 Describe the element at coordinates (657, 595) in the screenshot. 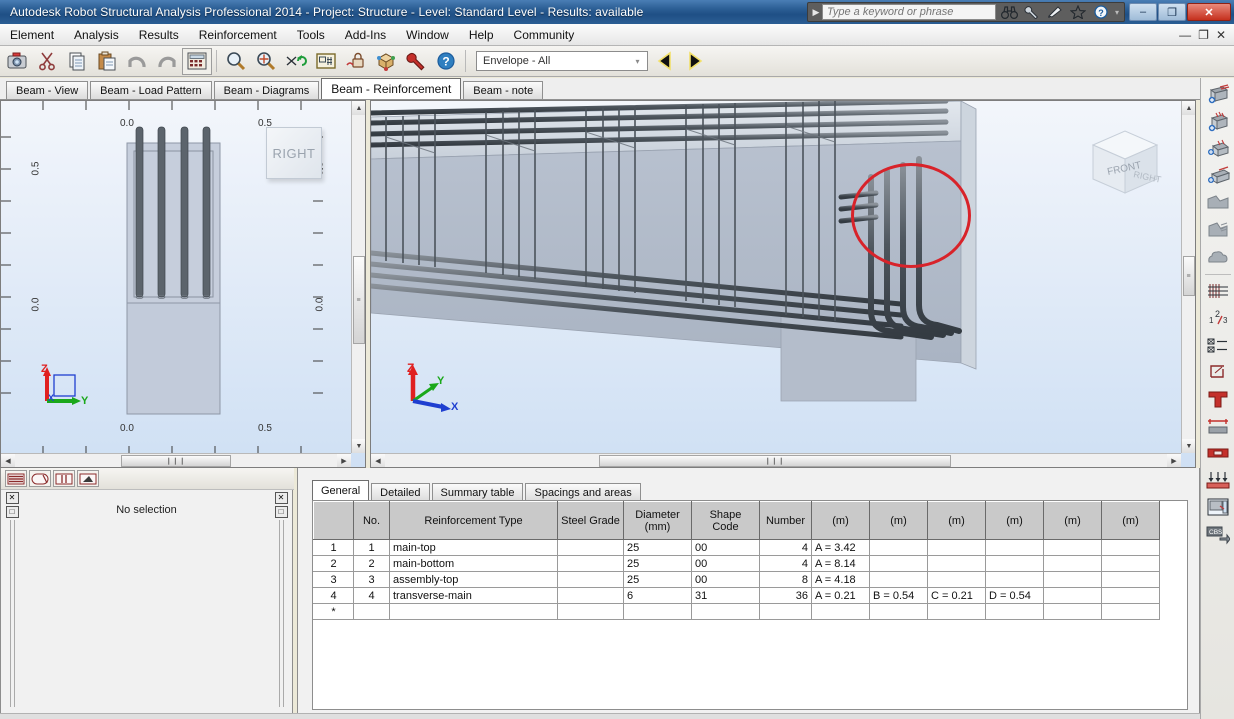

I see `cell-diameter: 6` at that location.